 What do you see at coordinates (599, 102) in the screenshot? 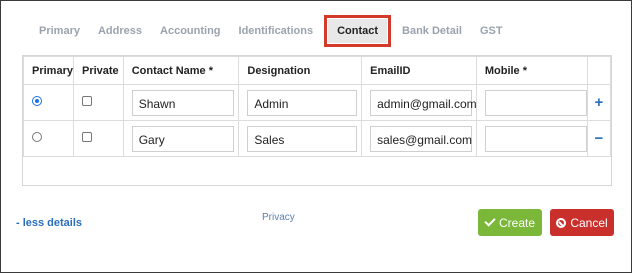
I see `add-row-icon: +` at bounding box center [599, 102].